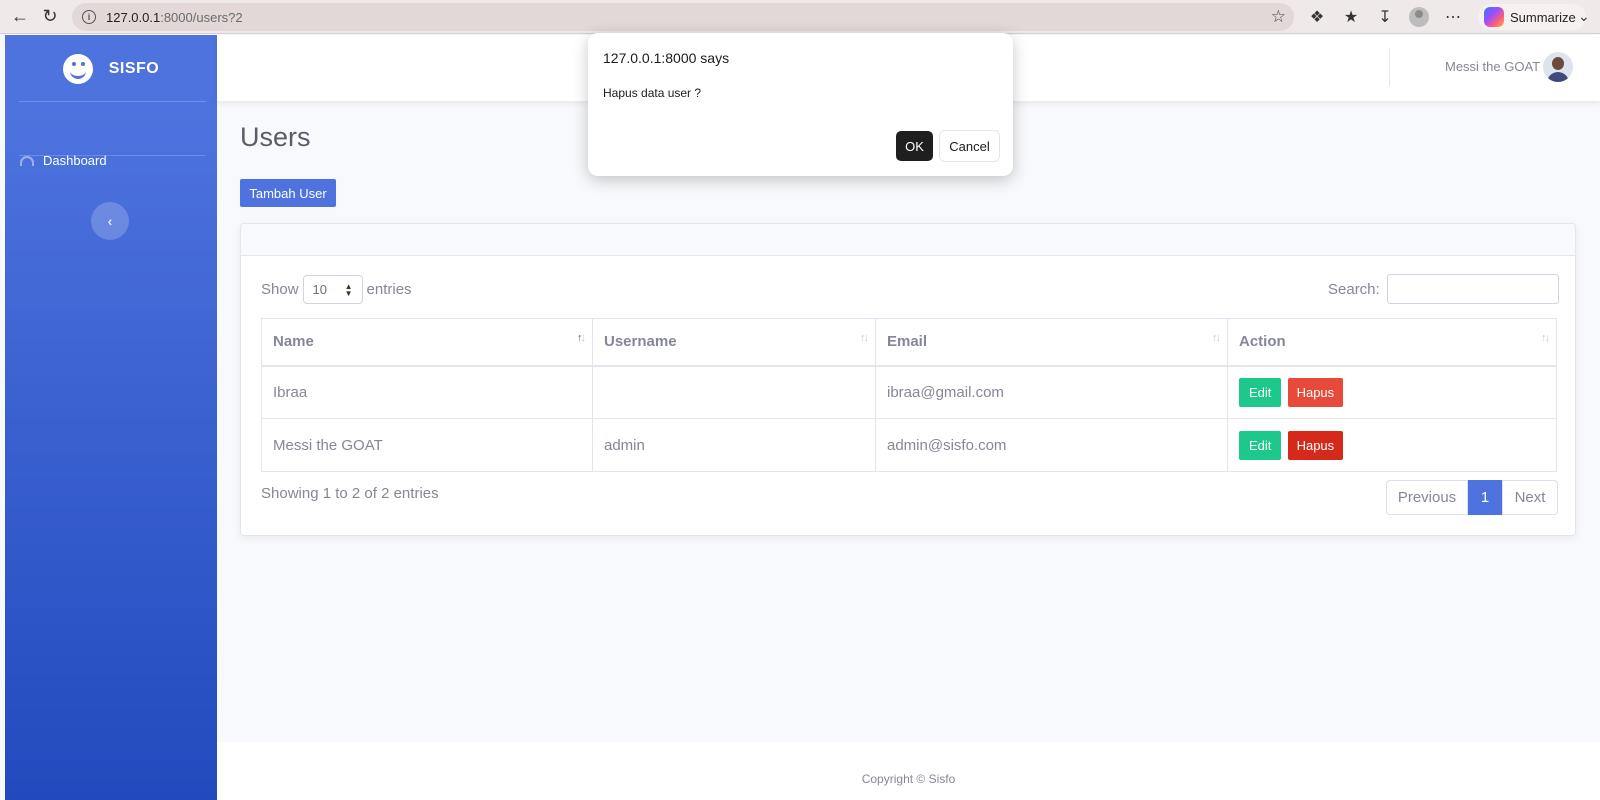 The image size is (1600, 800). What do you see at coordinates (1543, 17) in the screenshot?
I see `summarize-label: Summarize` at bounding box center [1543, 17].